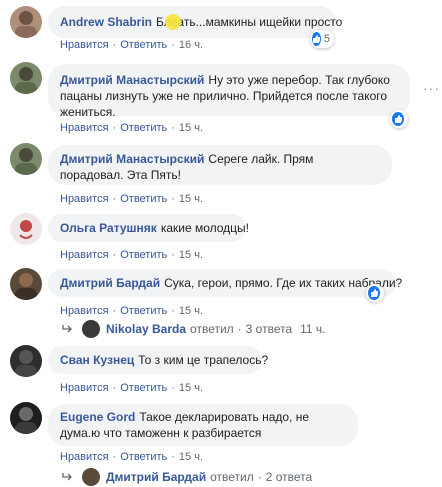 The height and width of the screenshot is (487, 442). Describe the element at coordinates (322, 39) in the screenshot. I see `reaction-count: 5` at that location.